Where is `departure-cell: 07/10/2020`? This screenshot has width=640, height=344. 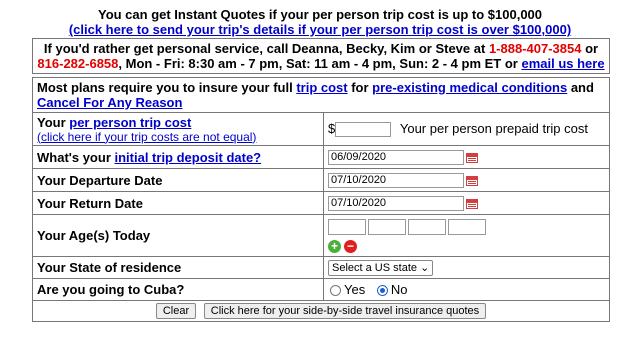 departure-cell: 07/10/2020 is located at coordinates (466, 180).